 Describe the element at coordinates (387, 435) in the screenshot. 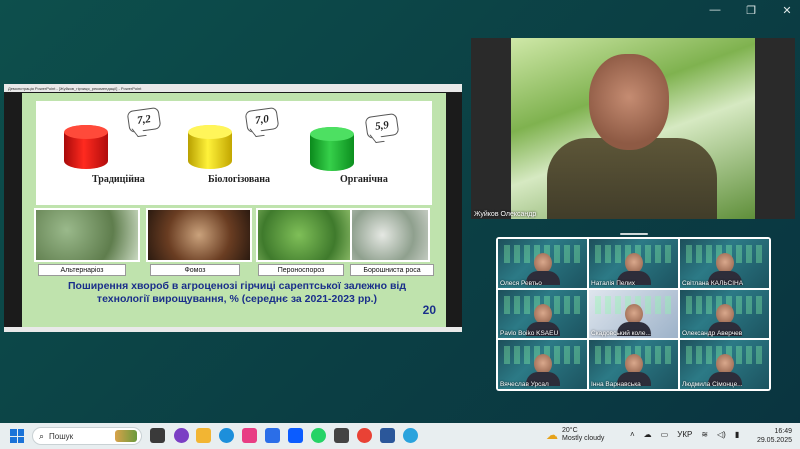

I see `word-icon` at that location.